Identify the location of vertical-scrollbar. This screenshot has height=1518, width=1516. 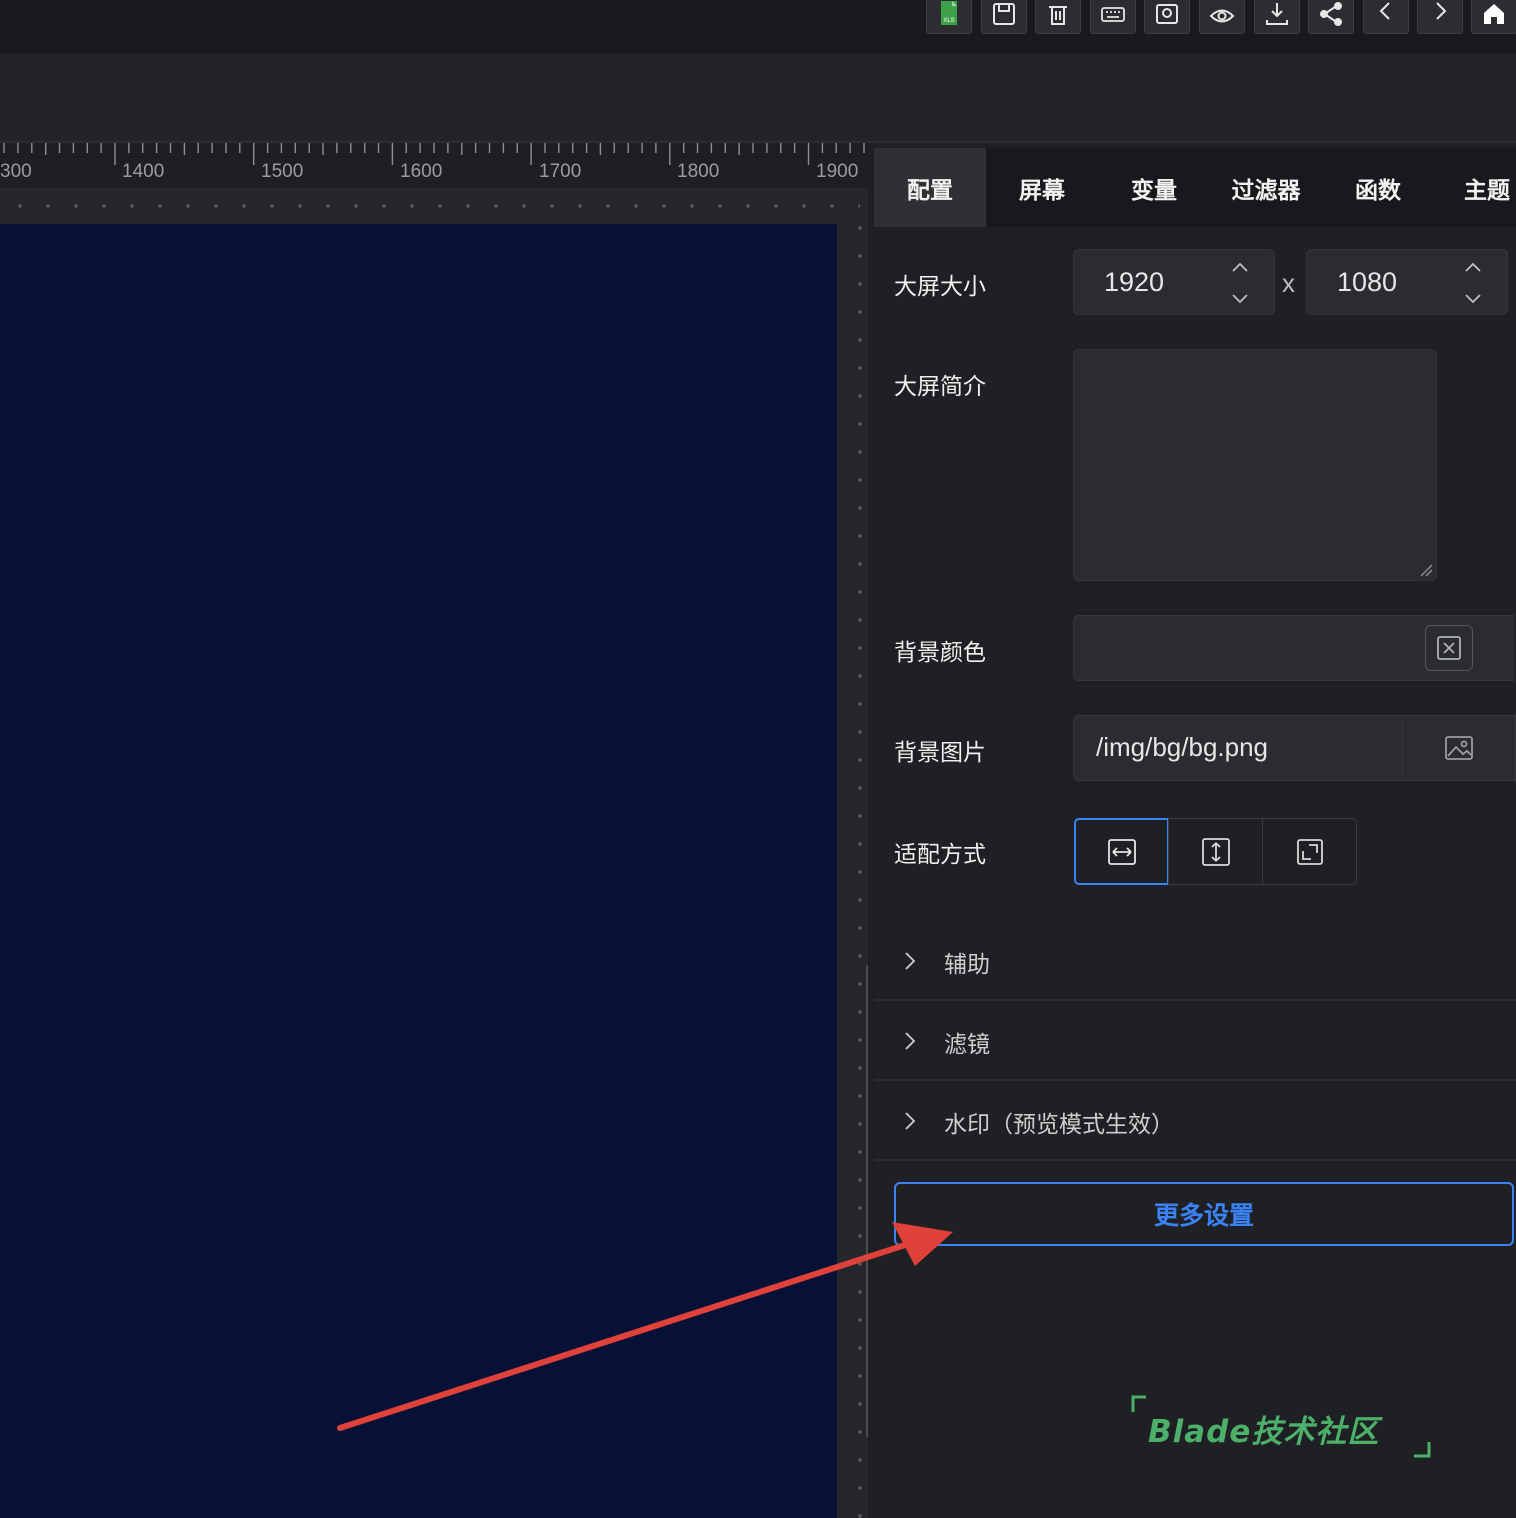
(869, 1201).